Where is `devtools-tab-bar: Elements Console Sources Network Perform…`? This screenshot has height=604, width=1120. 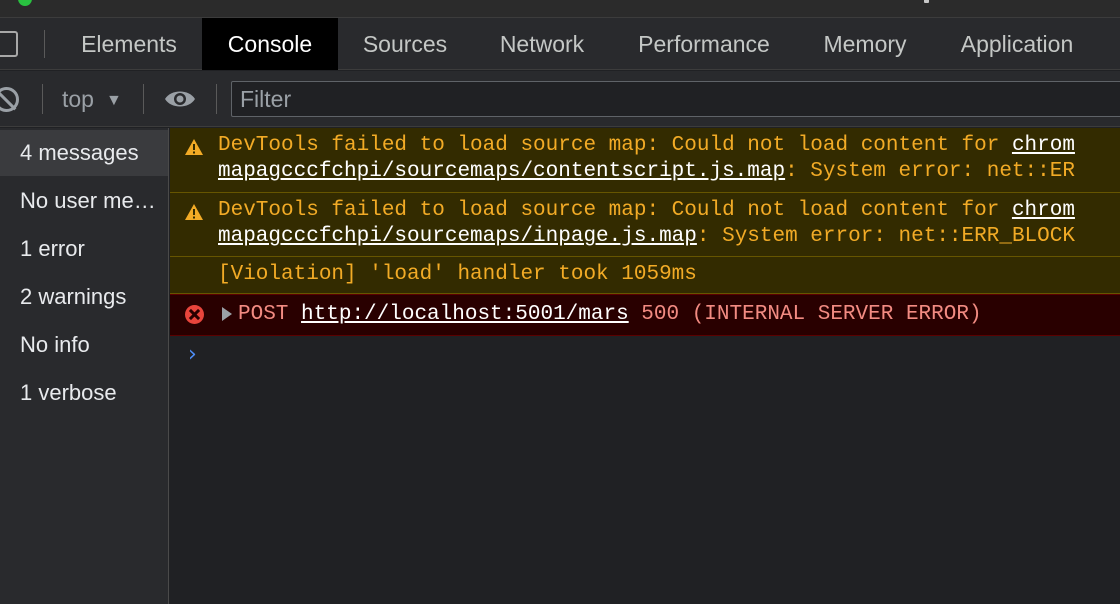 devtools-tab-bar: Elements Console Sources Network Perform… is located at coordinates (560, 44).